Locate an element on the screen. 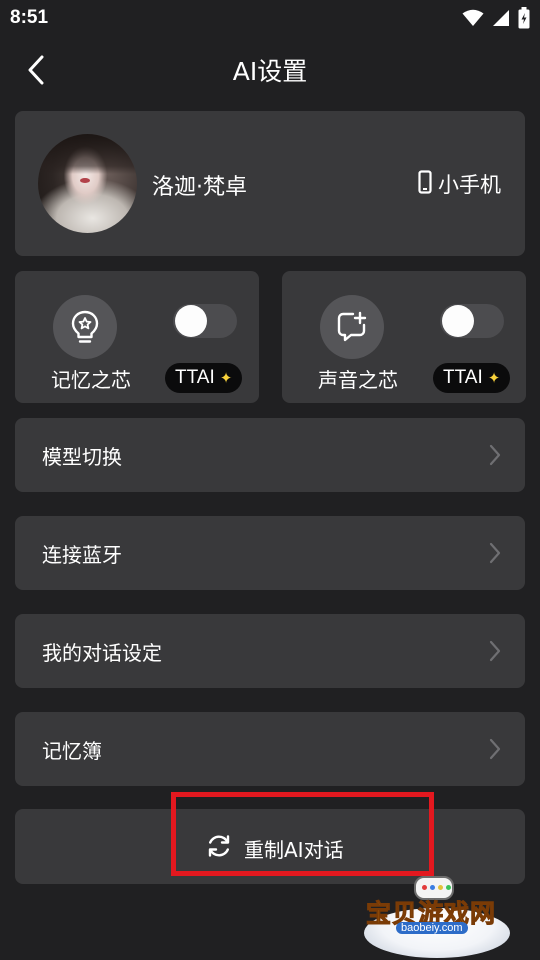  device-selector: 小手机 is located at coordinates (459, 184).